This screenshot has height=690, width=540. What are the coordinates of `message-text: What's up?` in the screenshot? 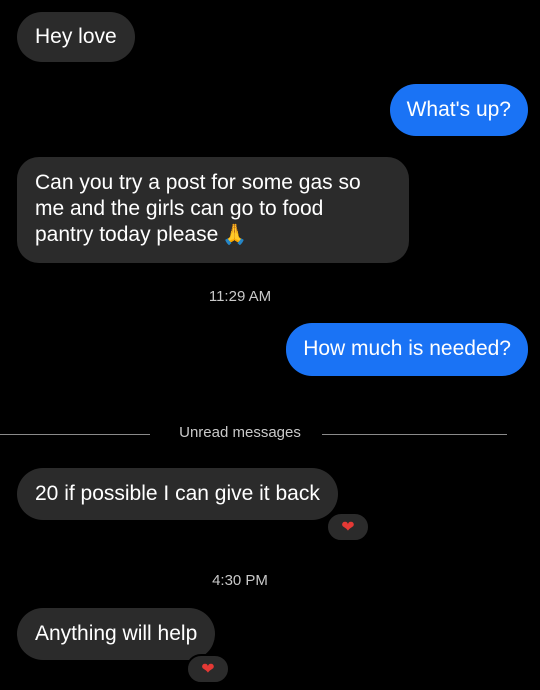 It's located at (458, 109).